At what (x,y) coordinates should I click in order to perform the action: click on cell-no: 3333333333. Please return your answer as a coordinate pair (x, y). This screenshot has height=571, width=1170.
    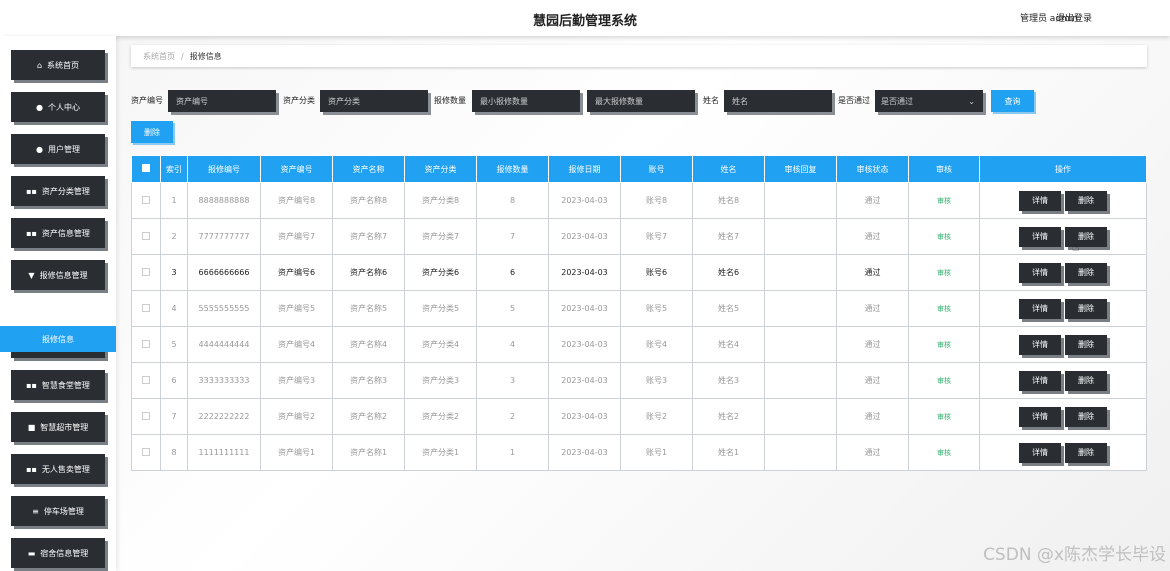
    Looking at the image, I should click on (224, 380).